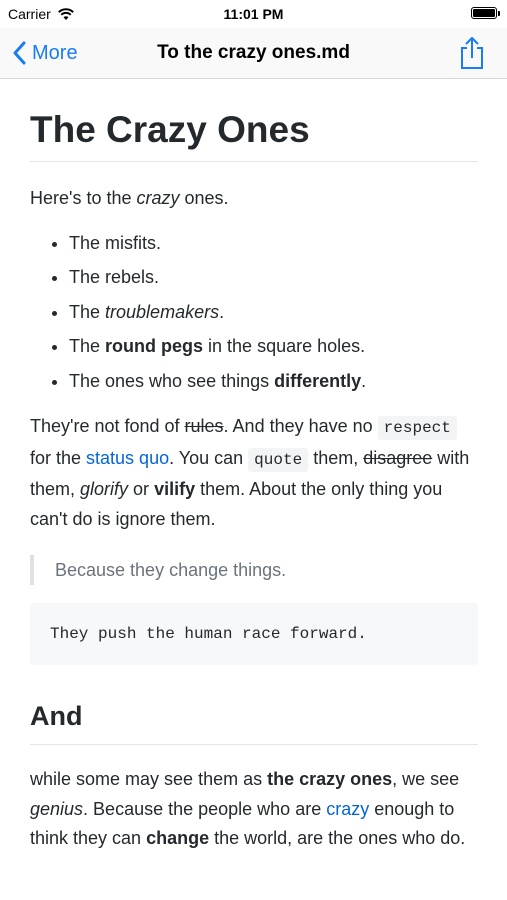  What do you see at coordinates (472, 53) in the screenshot?
I see `share-icon` at bounding box center [472, 53].